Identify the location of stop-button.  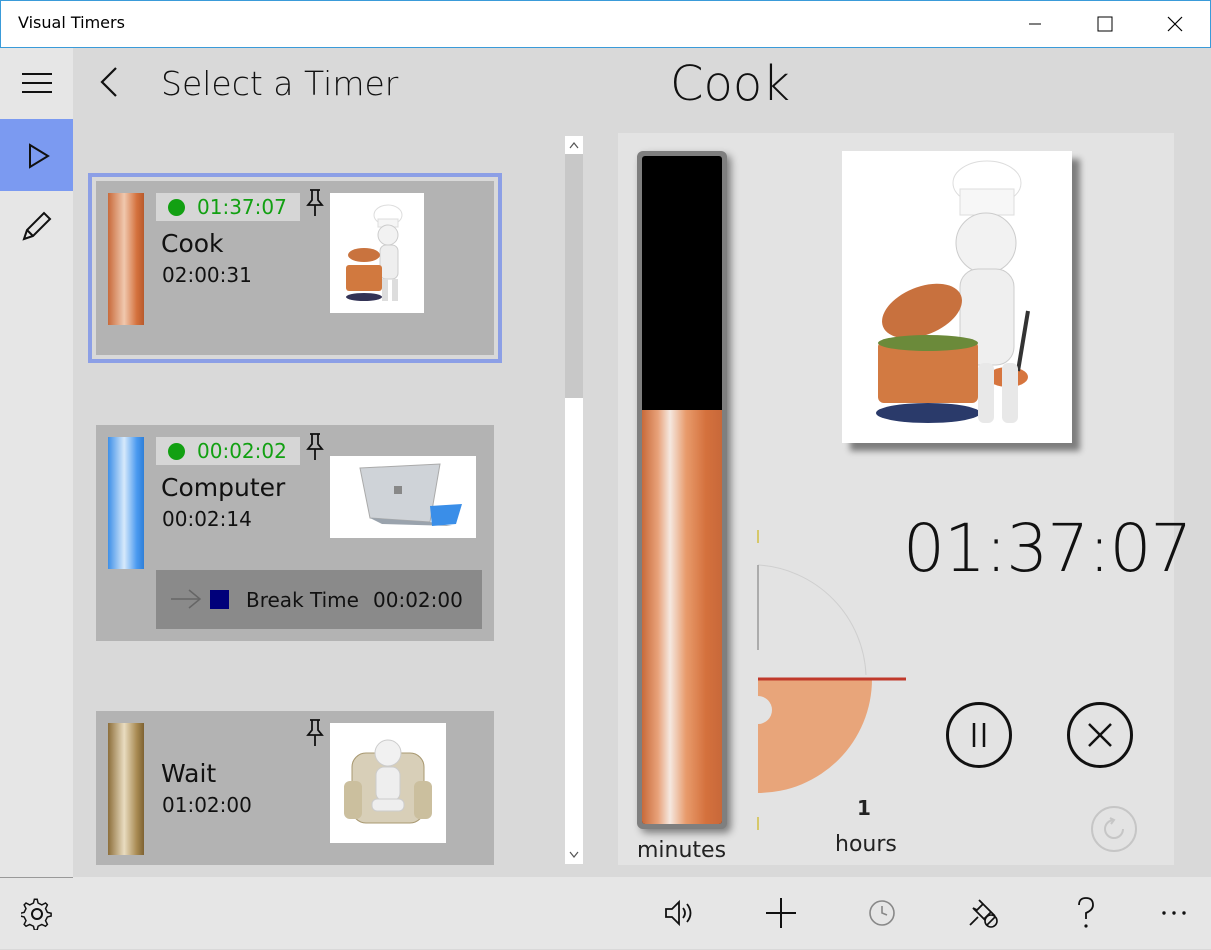
(1100, 735).